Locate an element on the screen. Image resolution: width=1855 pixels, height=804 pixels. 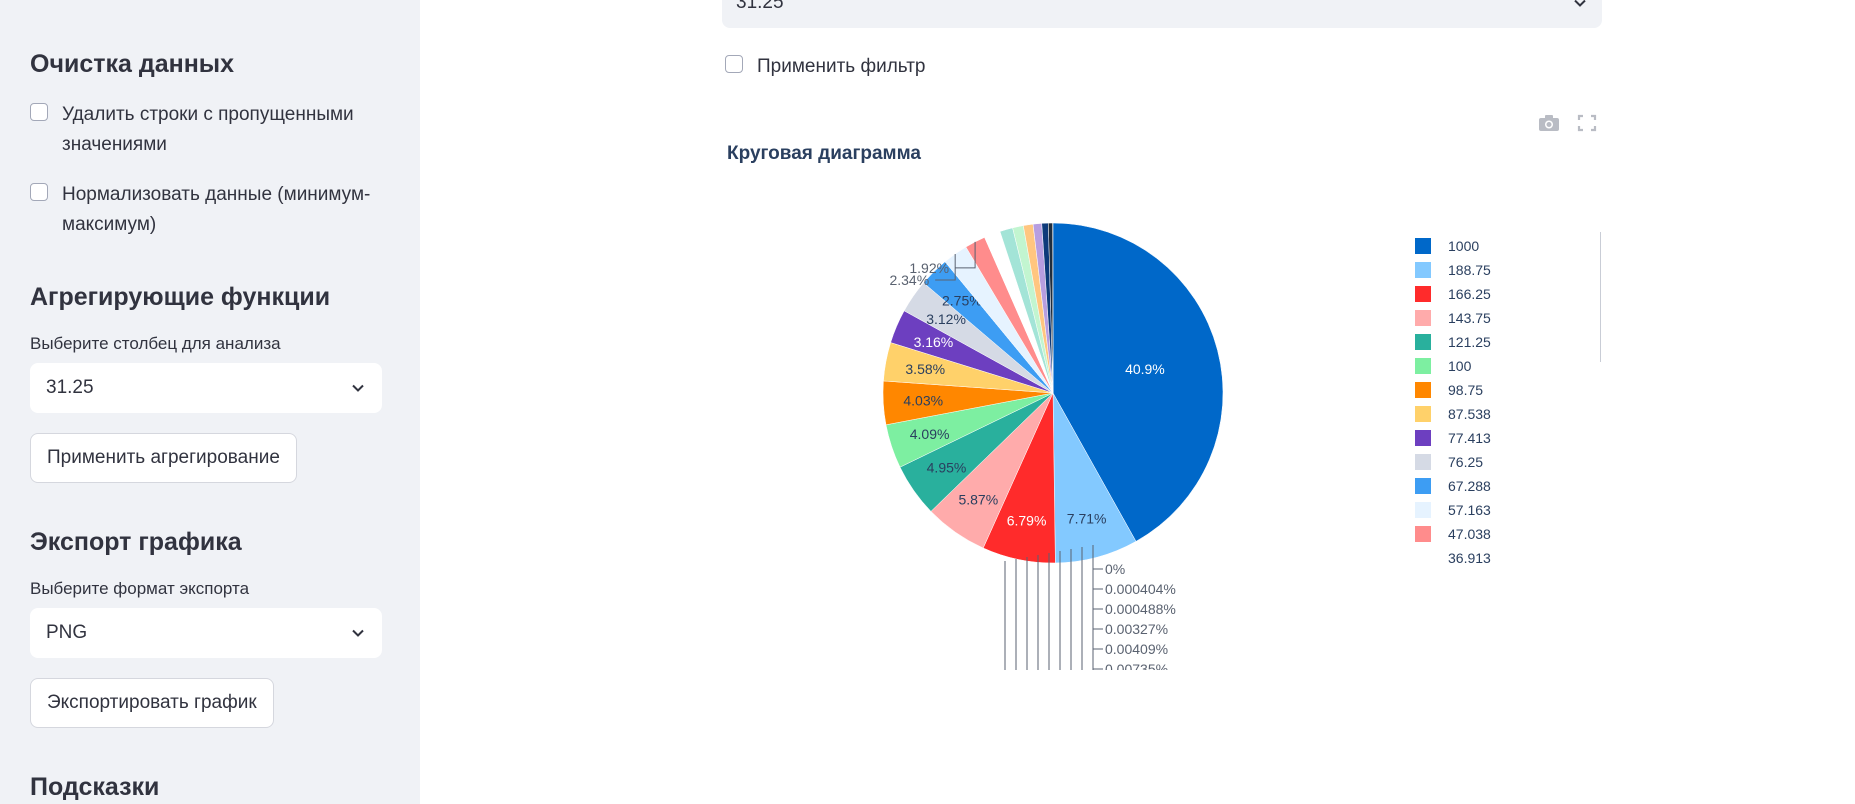
agg-column-select: 31.25 is located at coordinates (206, 388).